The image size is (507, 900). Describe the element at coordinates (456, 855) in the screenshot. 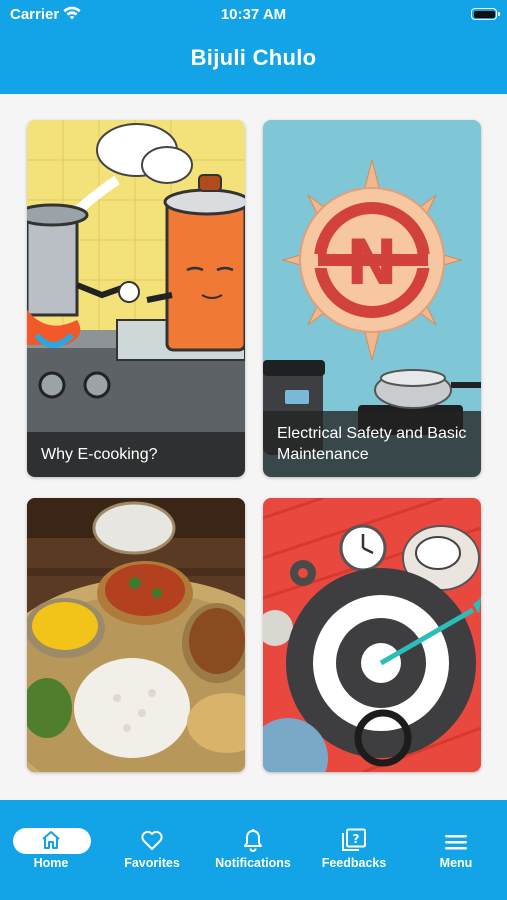

I see `tab-menu: Menu` at that location.